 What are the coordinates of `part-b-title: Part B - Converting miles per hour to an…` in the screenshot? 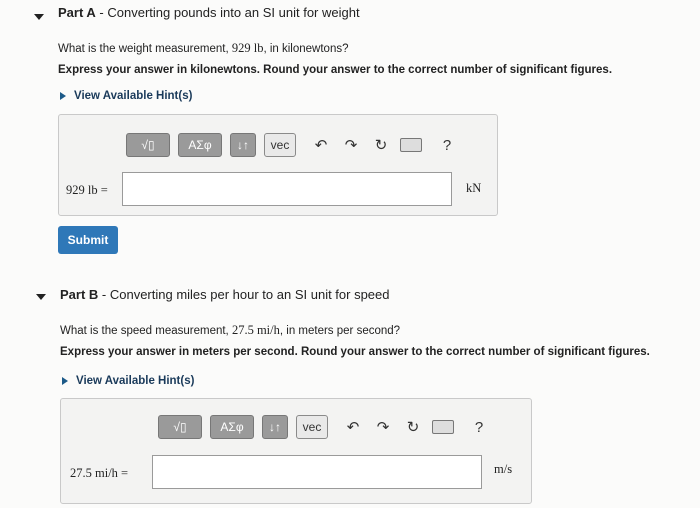 It's located at (225, 294).